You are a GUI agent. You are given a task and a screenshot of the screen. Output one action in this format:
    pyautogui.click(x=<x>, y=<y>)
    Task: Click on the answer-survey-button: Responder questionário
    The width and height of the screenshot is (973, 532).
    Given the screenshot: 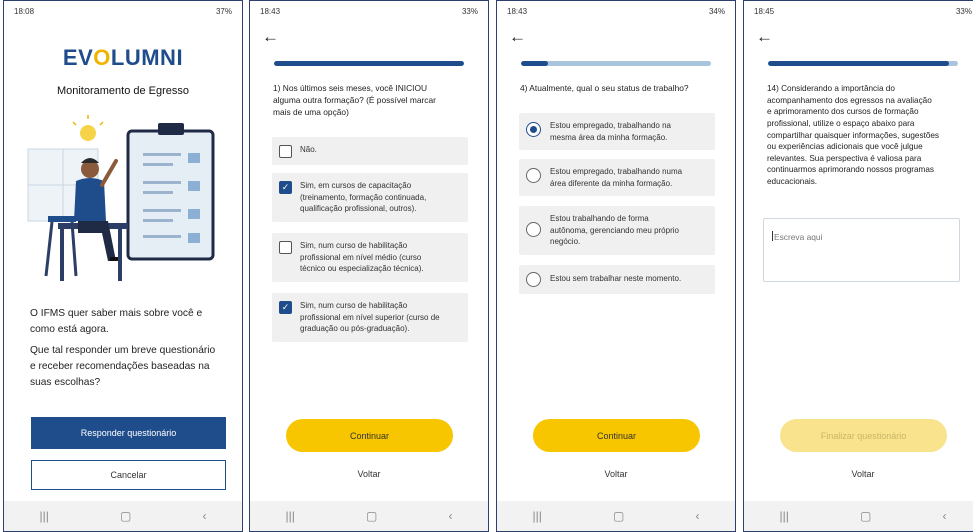 What is the action you would take?
    pyautogui.click(x=128, y=433)
    